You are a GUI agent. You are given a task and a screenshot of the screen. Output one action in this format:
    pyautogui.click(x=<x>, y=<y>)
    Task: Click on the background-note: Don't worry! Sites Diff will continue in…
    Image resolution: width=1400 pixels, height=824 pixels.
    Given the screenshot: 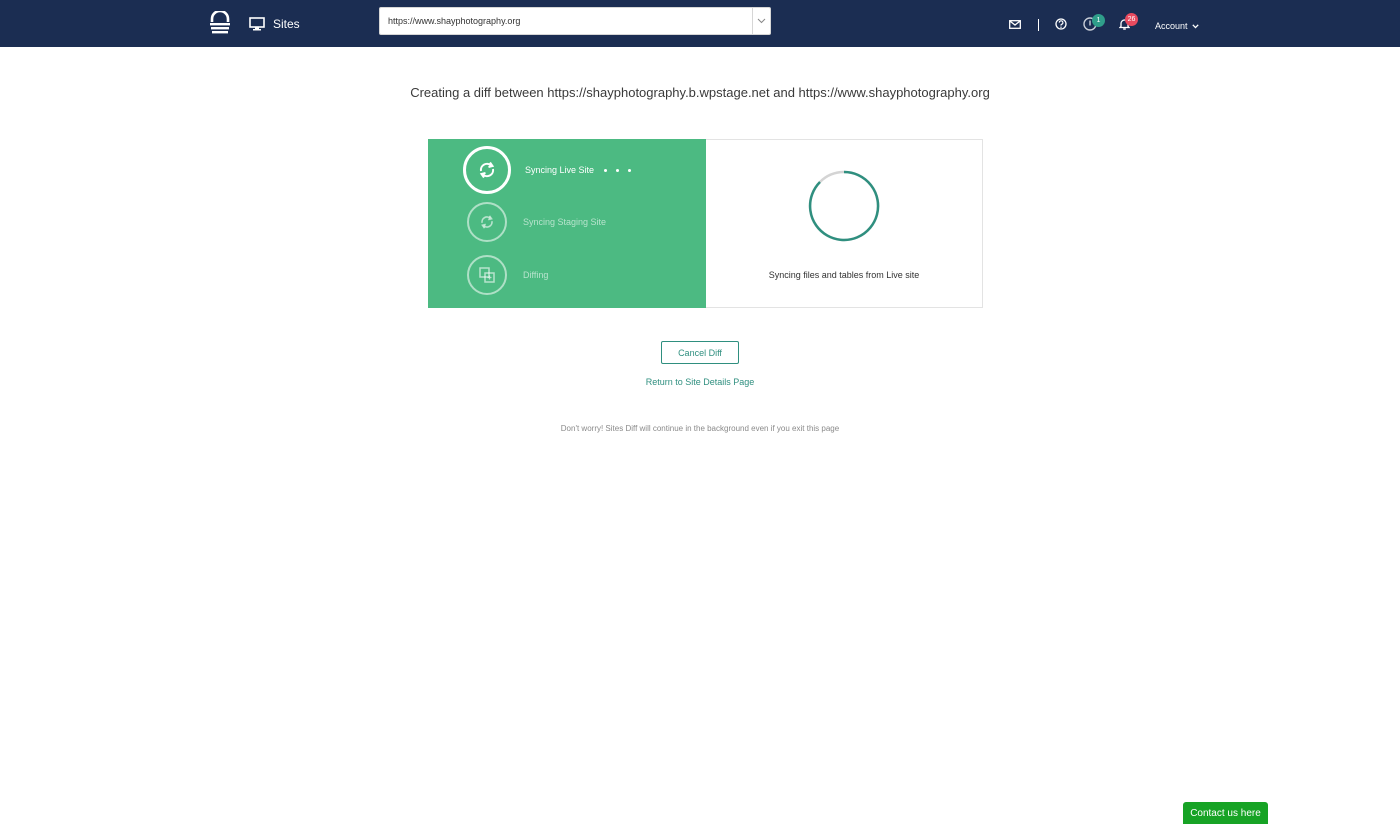 What is the action you would take?
    pyautogui.click(x=700, y=428)
    